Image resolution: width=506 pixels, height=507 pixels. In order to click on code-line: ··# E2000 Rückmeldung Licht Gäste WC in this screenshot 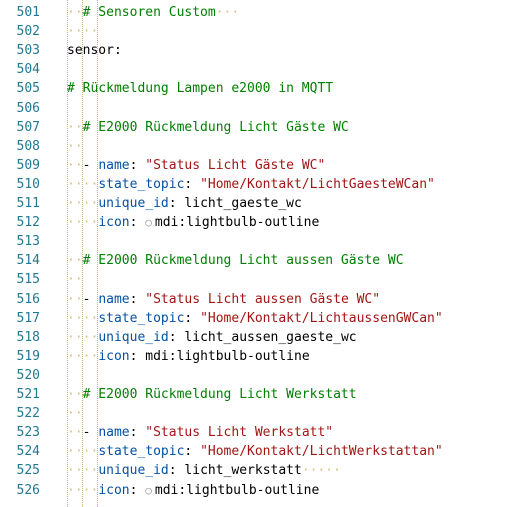, I will do `click(208, 127)`.